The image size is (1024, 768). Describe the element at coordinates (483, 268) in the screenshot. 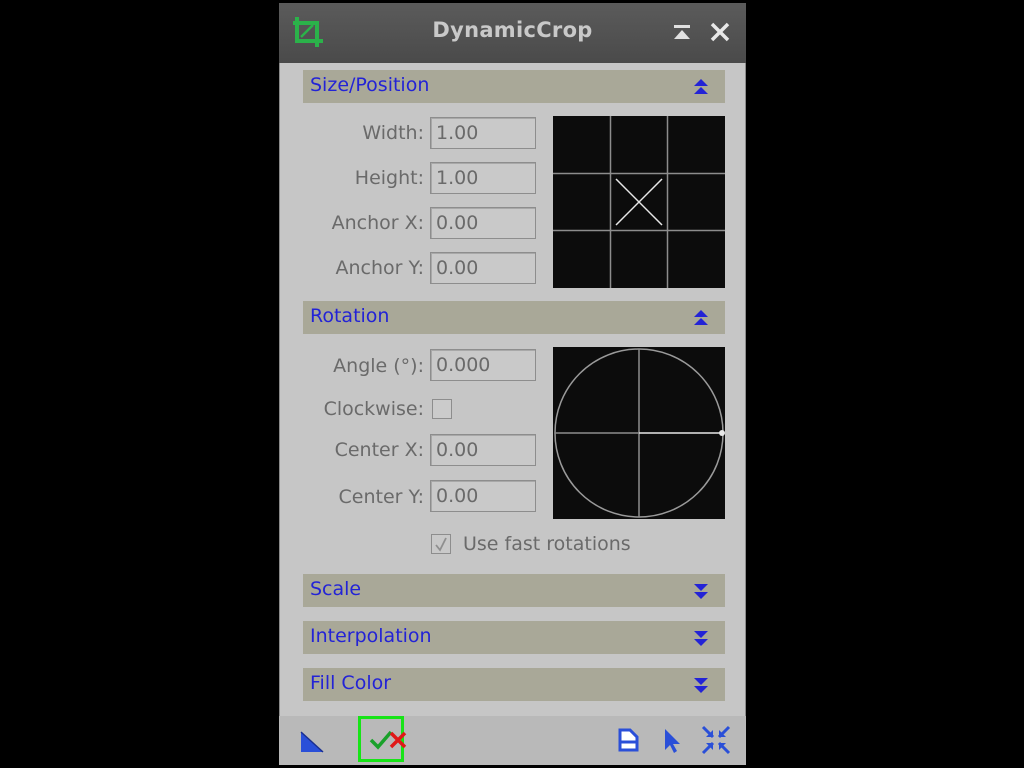

I see `anchor-y-input` at that location.